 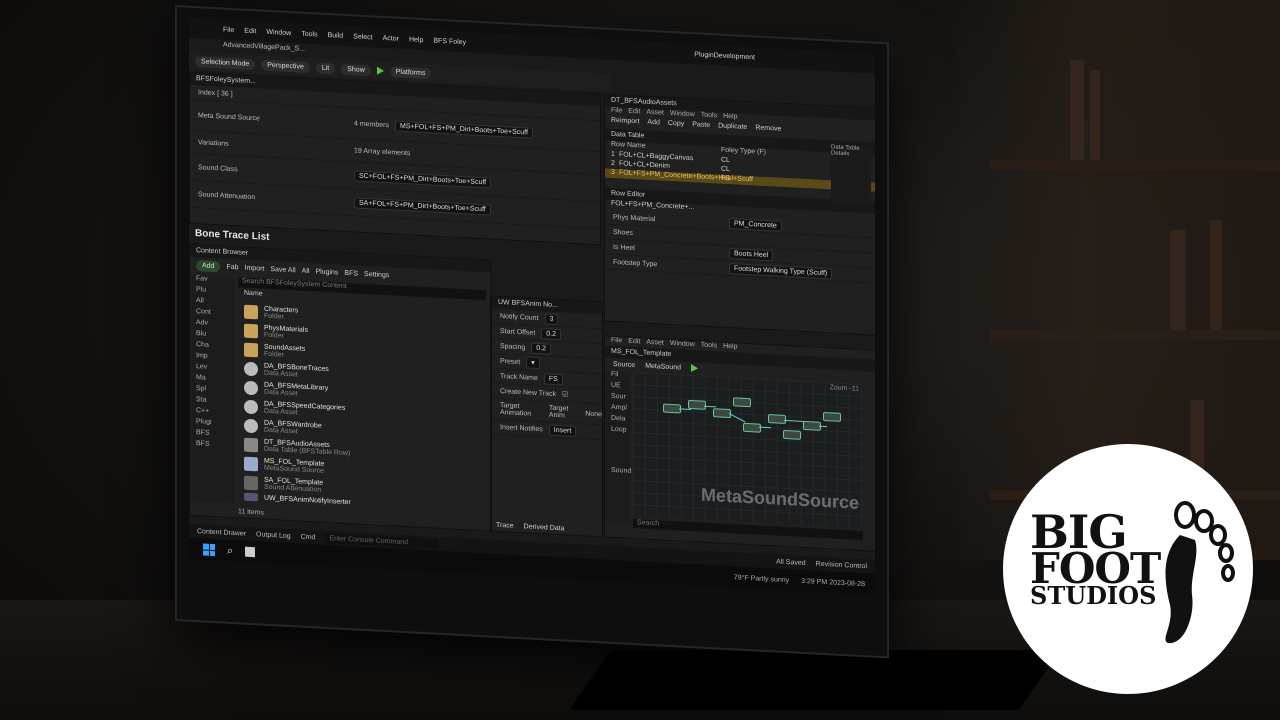 I want to click on meta-sound-source-label: Meta Sound Source, so click(x=229, y=116).